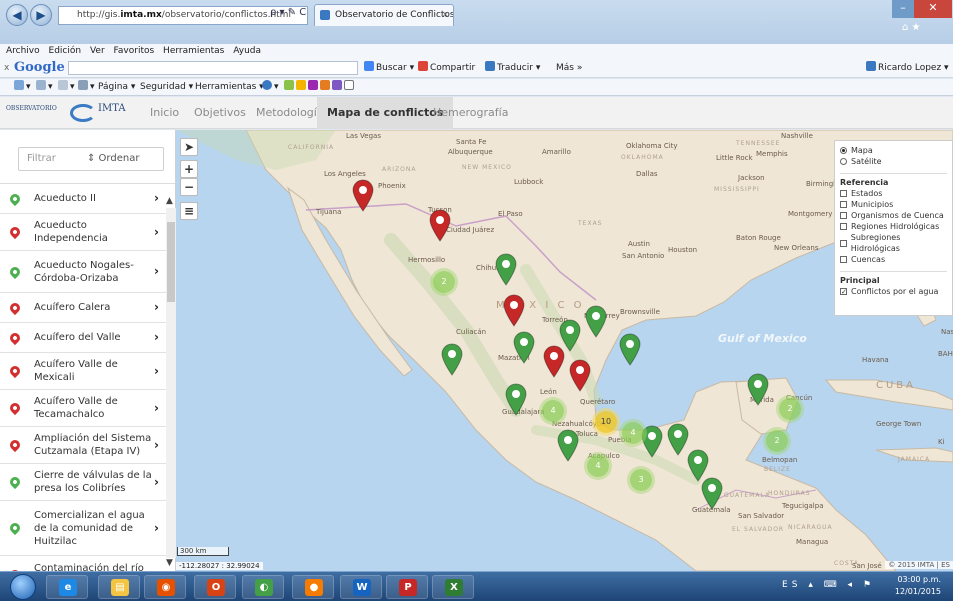  Describe the element at coordinates (87, 408) in the screenshot. I see `conflict-list-item: Acuífero Valle de Tecamachalco ›` at that location.